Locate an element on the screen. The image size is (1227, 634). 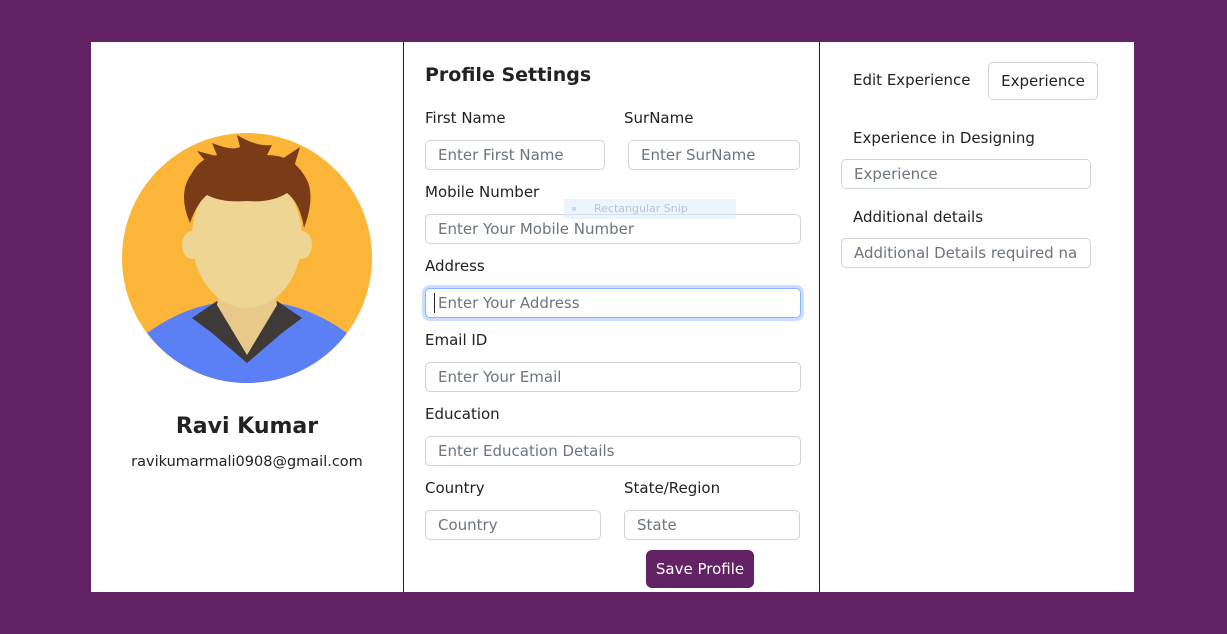
surname-label: SurName is located at coordinates (659, 118).